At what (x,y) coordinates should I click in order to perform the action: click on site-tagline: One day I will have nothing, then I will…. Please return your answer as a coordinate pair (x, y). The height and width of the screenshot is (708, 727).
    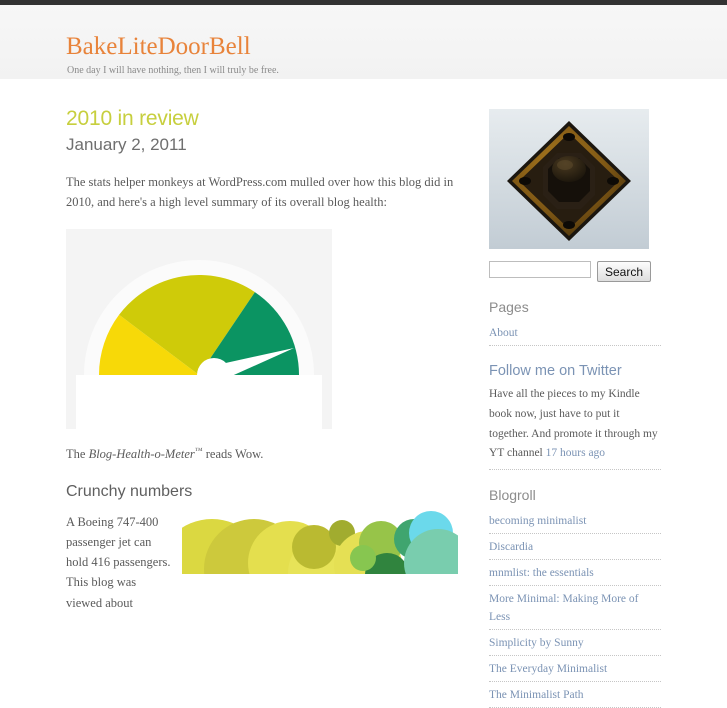
    Looking at the image, I should click on (173, 70).